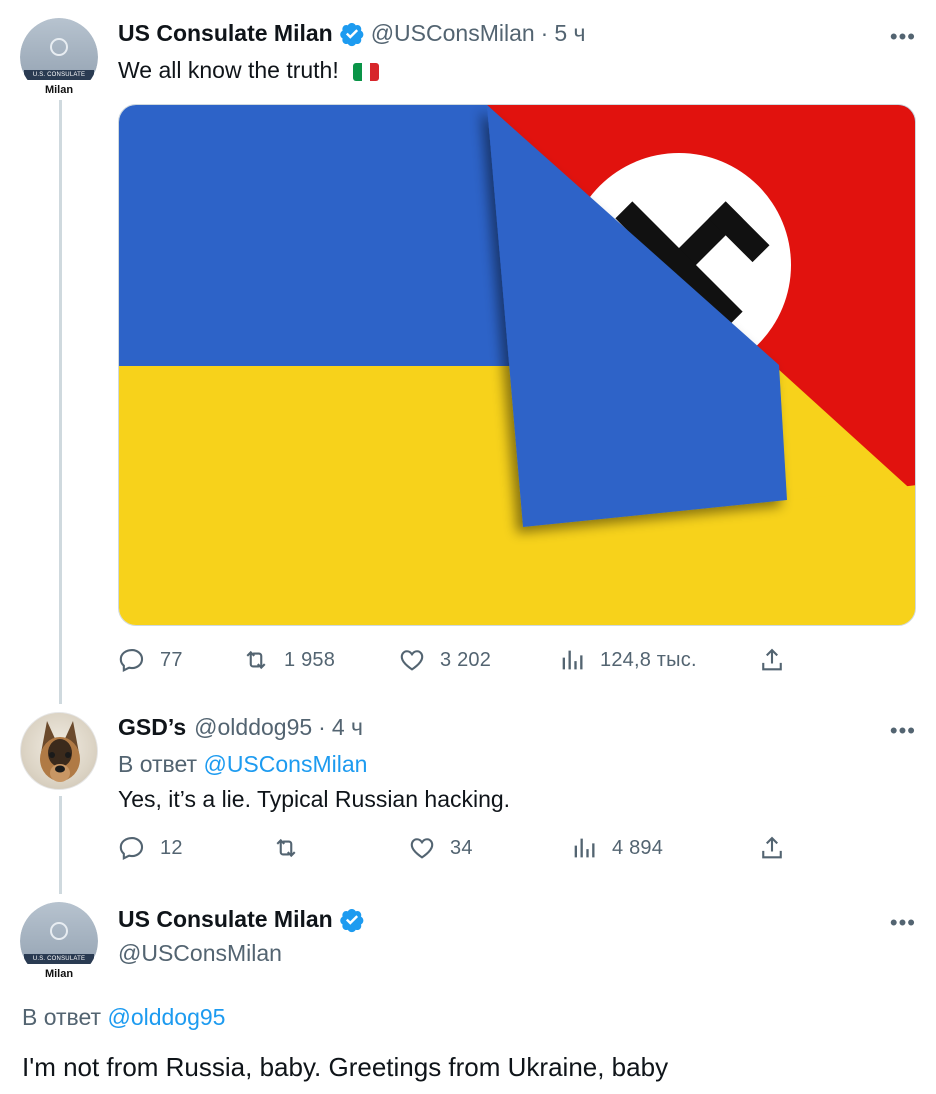  I want to click on timestamp: 4 ч, so click(347, 727).